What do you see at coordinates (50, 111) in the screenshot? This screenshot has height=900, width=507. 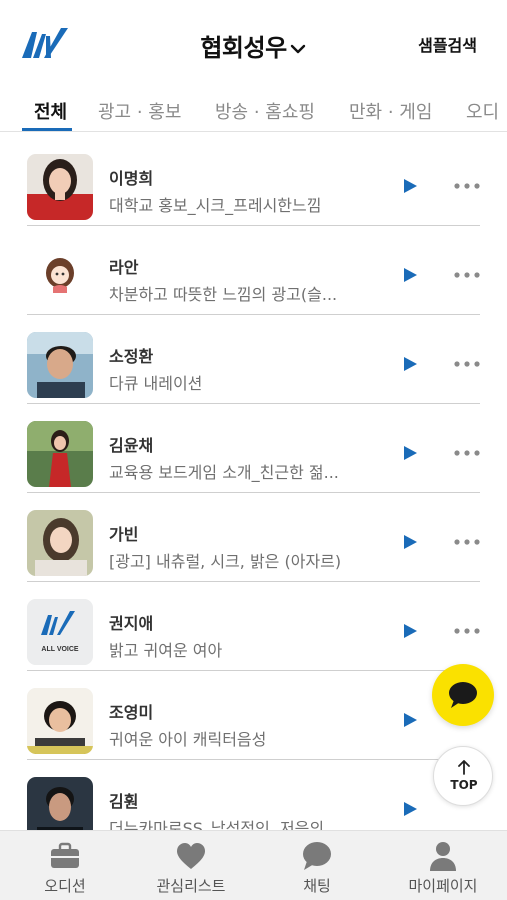 I see `tab-all: 전체` at bounding box center [50, 111].